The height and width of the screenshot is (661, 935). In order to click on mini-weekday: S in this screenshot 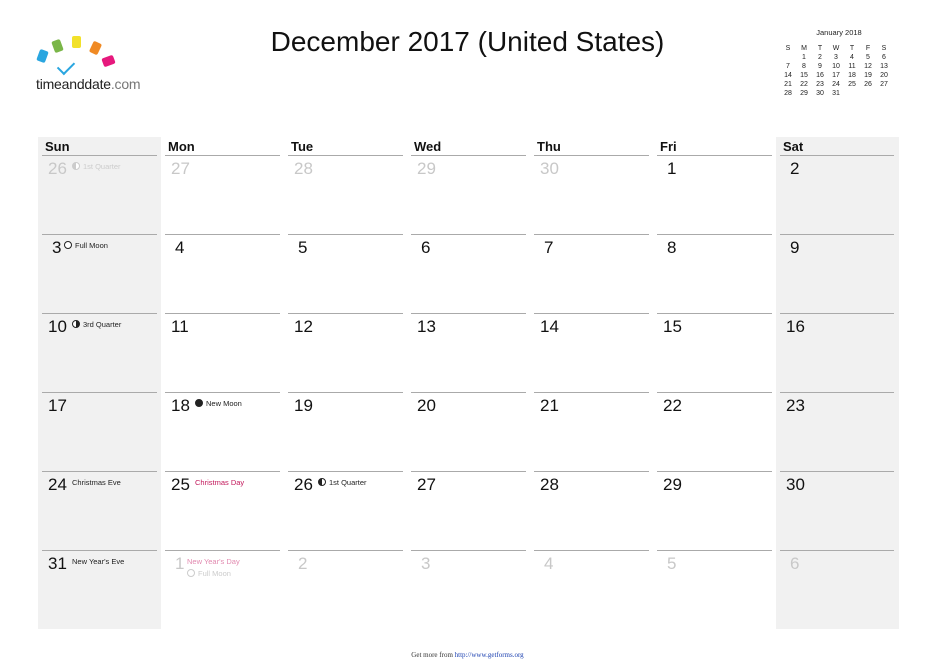, I will do `click(884, 48)`.